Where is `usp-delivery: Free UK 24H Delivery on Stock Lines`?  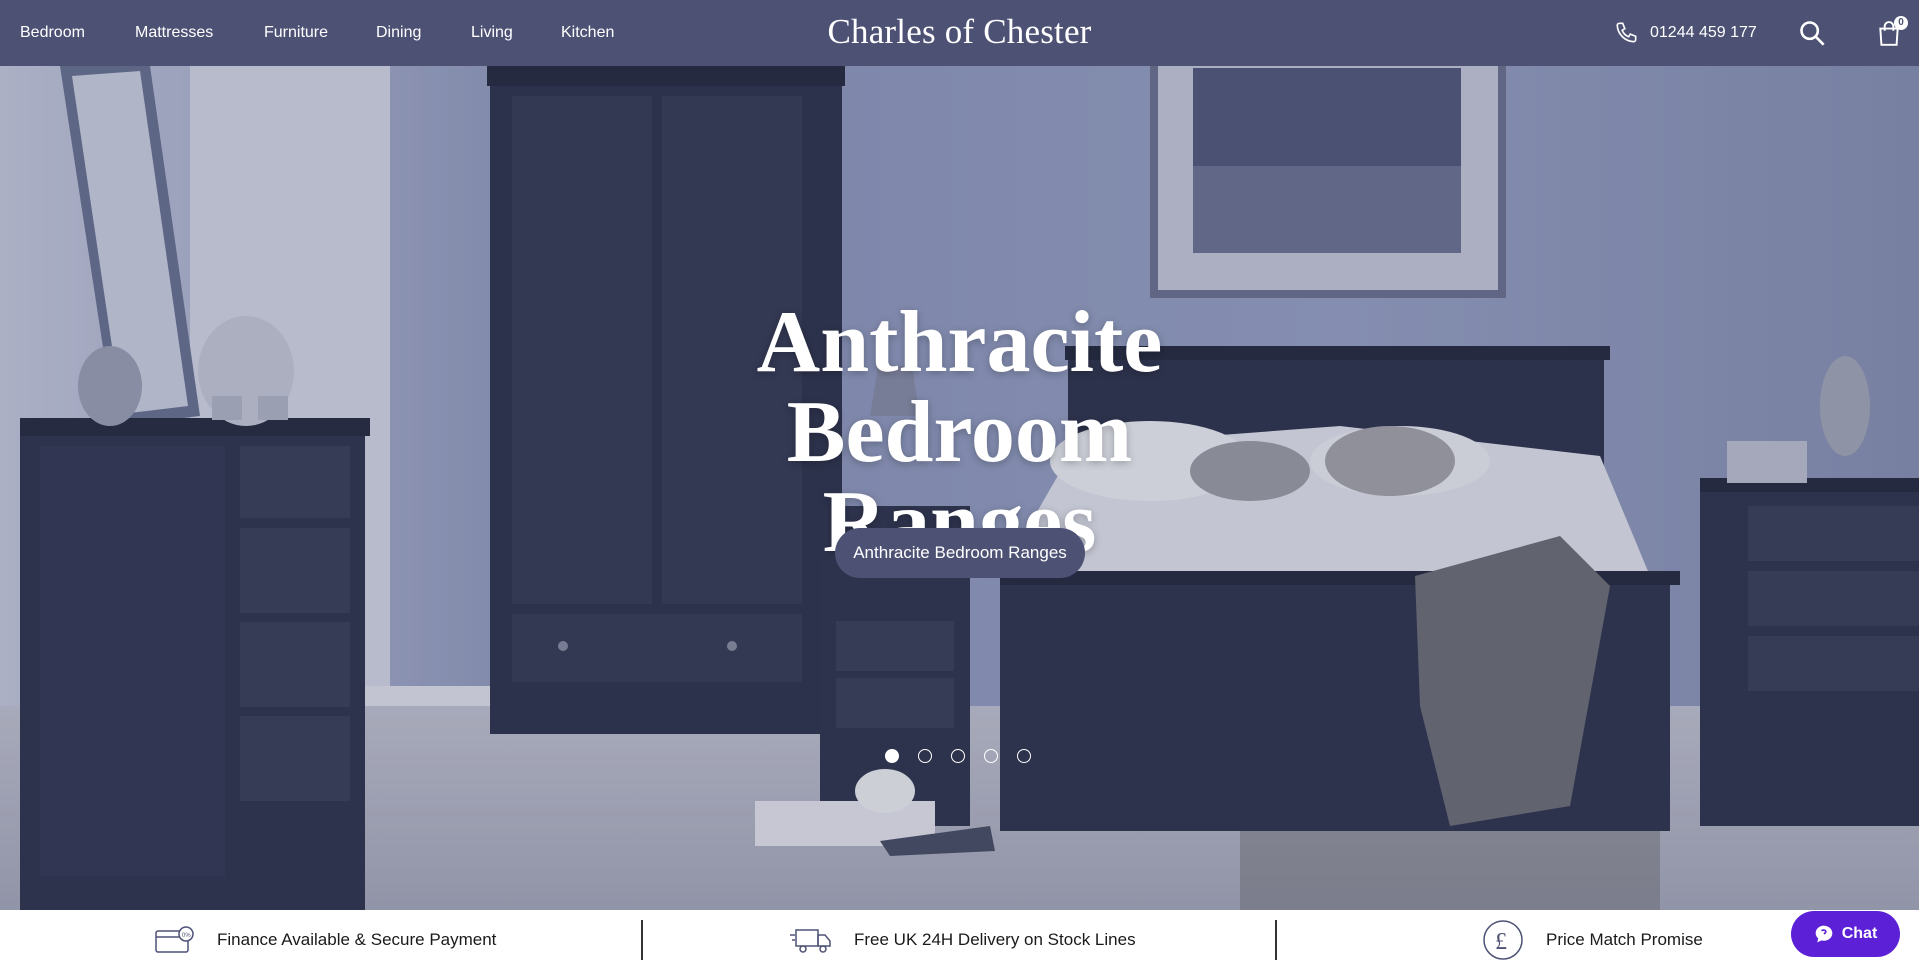 usp-delivery: Free UK 24H Delivery on Stock Lines is located at coordinates (963, 940).